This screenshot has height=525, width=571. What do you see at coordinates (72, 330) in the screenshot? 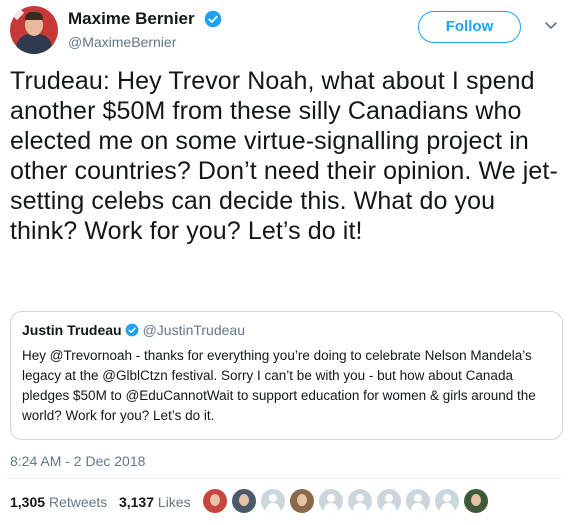
I see `quoted-author-name: Justin Trudeau` at bounding box center [72, 330].